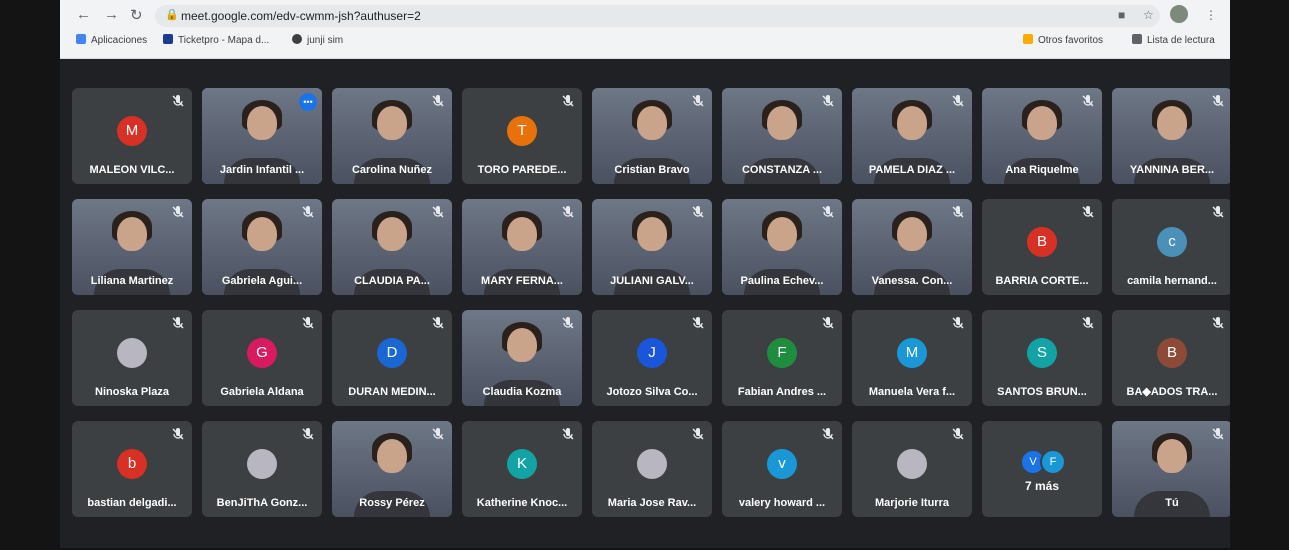 The height and width of the screenshot is (550, 1289). Describe the element at coordinates (522, 392) in the screenshot. I see `participant-name: Claudia Kozma` at that location.